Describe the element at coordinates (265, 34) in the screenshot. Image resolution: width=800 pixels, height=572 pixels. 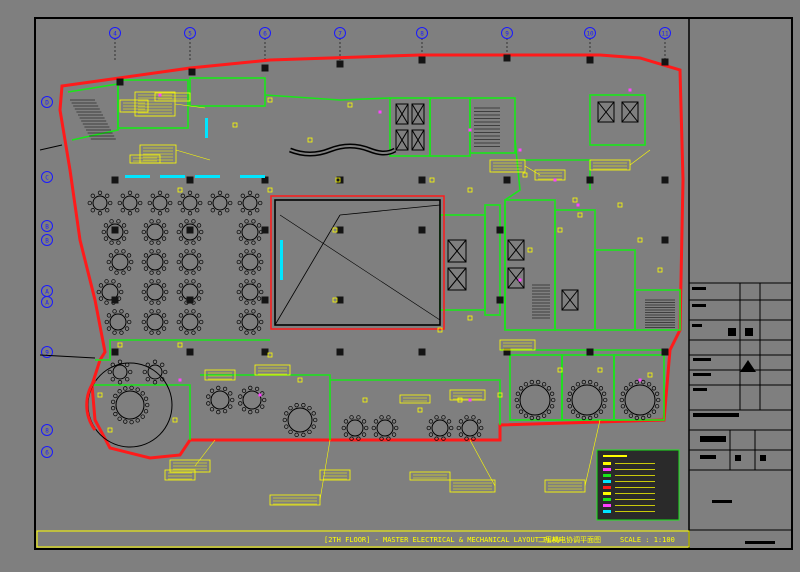
I see `grid-column-label: 6` at that location.